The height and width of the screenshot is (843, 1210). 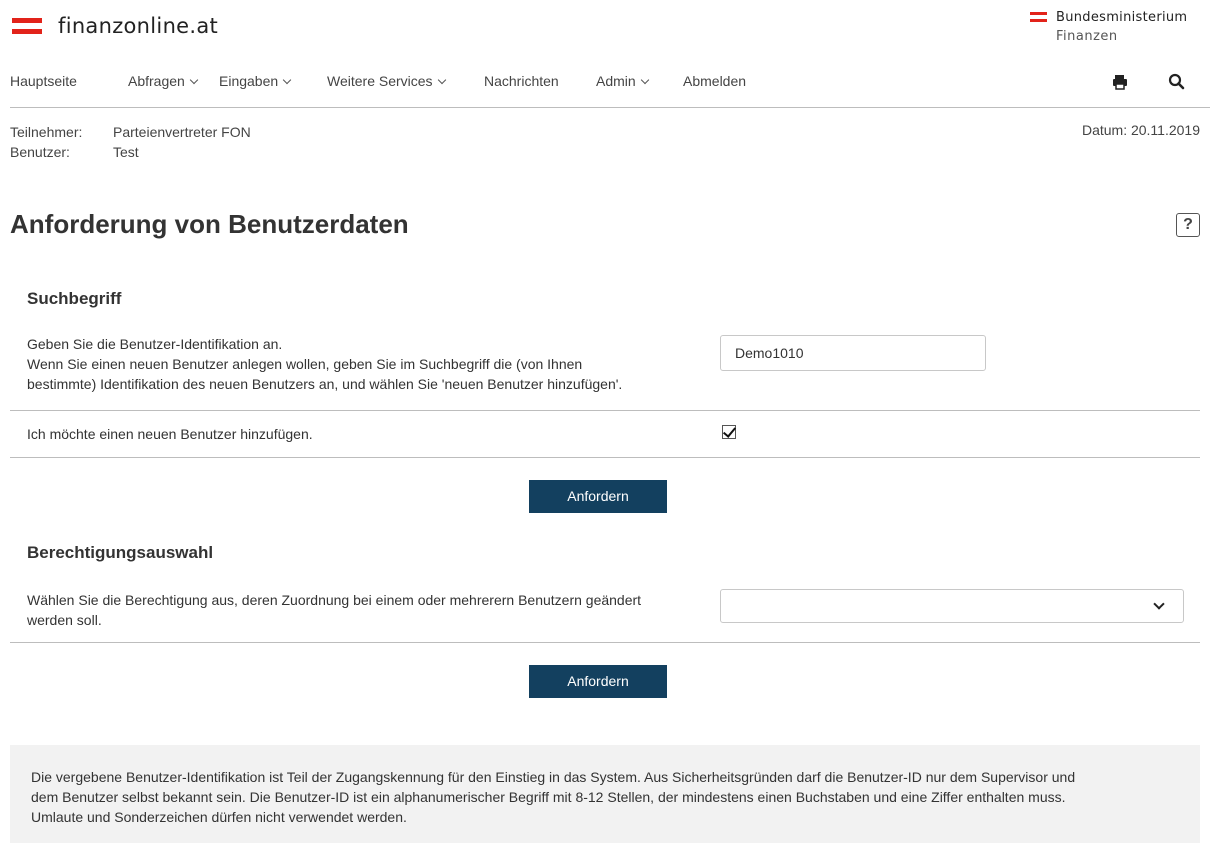 I want to click on teilnehmer-label: Teilnehmer:, so click(x=46, y=132).